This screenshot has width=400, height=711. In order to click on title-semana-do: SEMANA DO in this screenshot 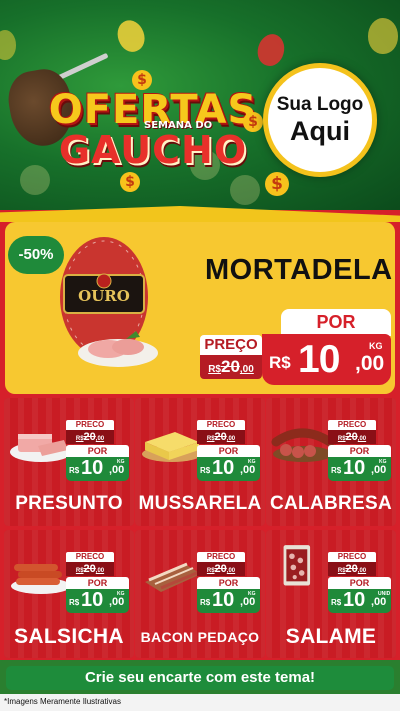, I will do `click(178, 125)`.